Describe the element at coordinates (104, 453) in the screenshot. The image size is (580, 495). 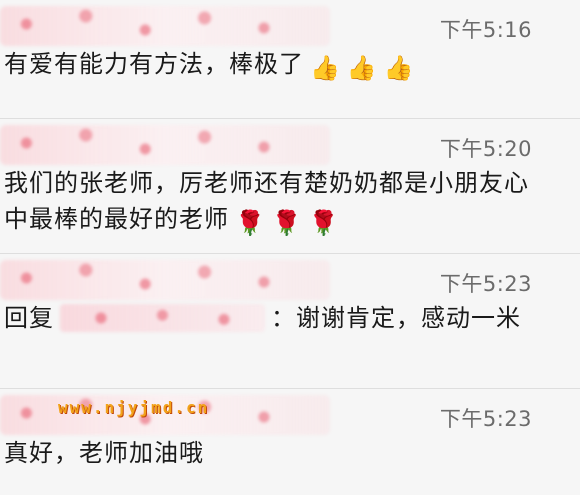
I see `comment-body: 真好，老师加油哦` at that location.